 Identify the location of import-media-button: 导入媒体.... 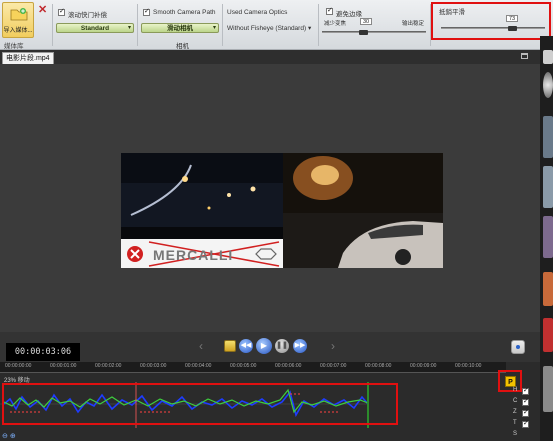
(18, 20).